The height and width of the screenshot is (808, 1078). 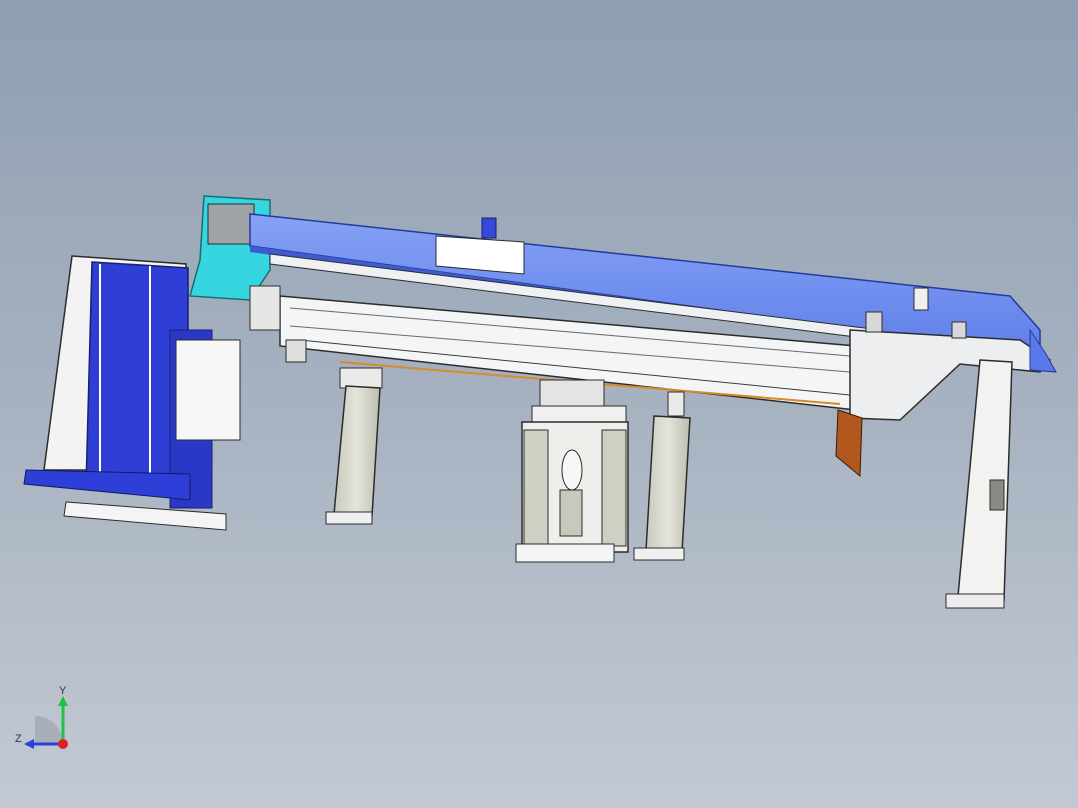 I want to click on left-lift-cylinder, so click(x=354, y=446).